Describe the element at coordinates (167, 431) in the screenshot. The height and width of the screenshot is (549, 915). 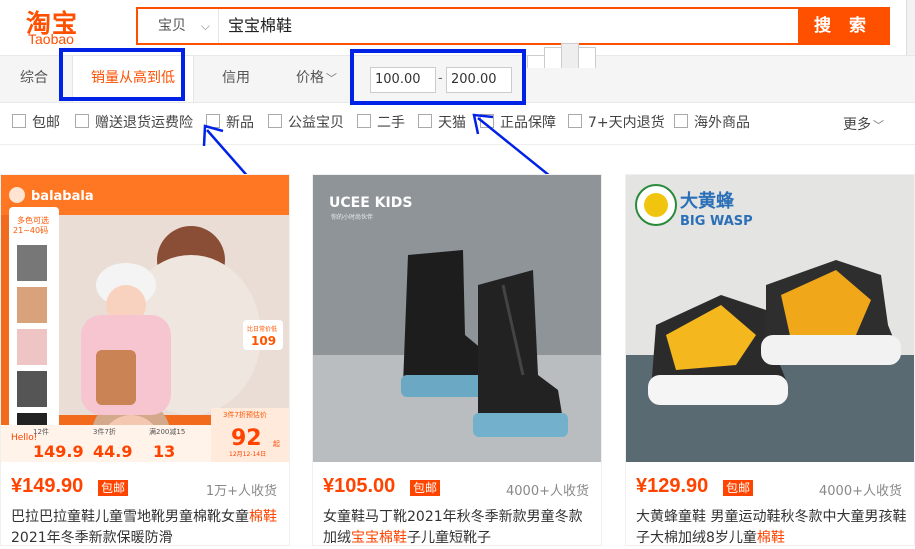
I see `p3-label: 满200减15` at that location.